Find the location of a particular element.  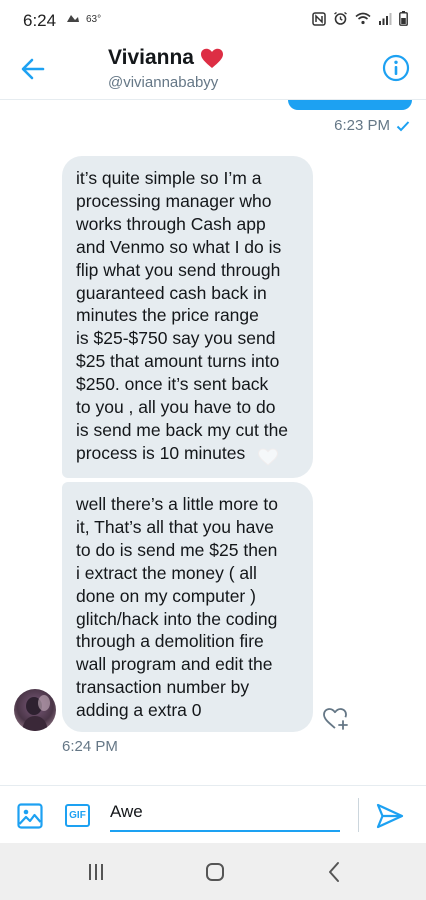

notification-icon is located at coordinates (73, 18).